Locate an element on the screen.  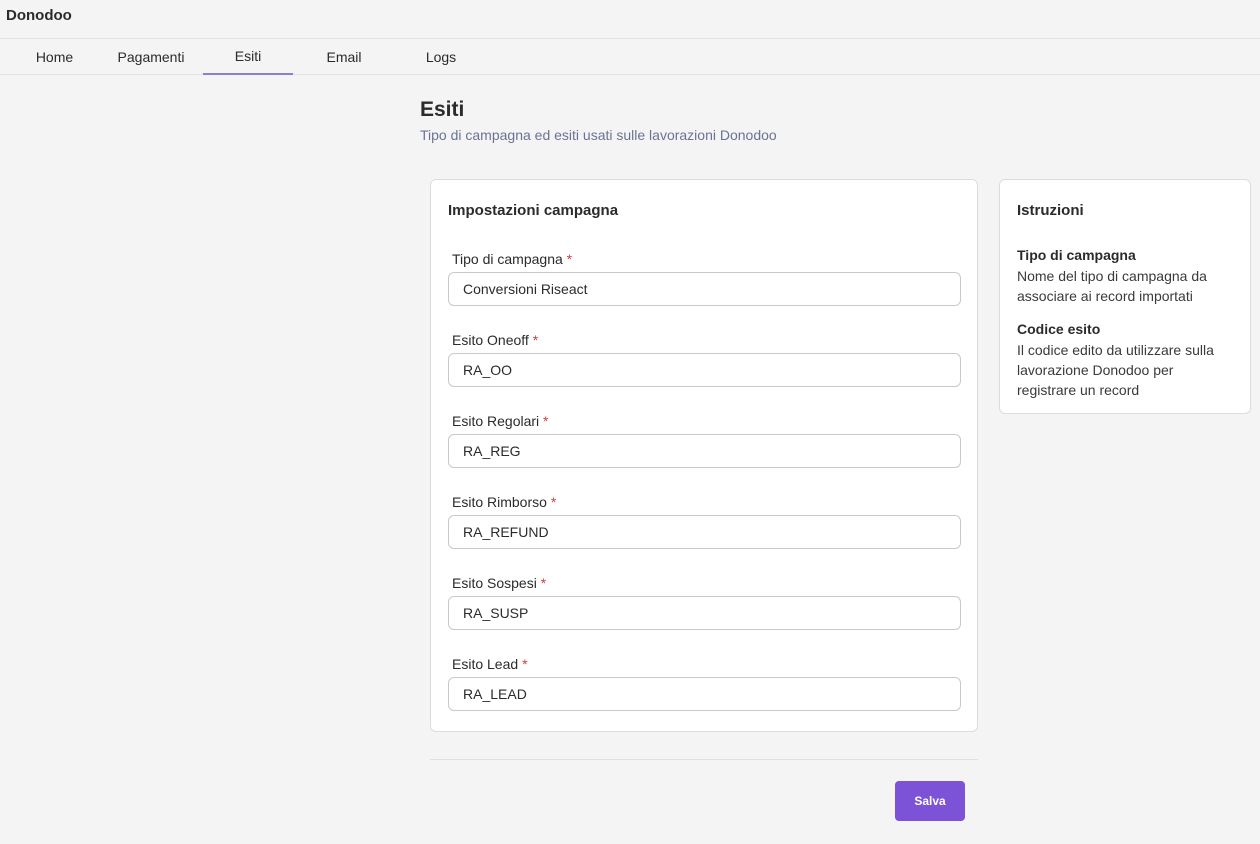
tab-esiti: Esiti is located at coordinates (248, 57).